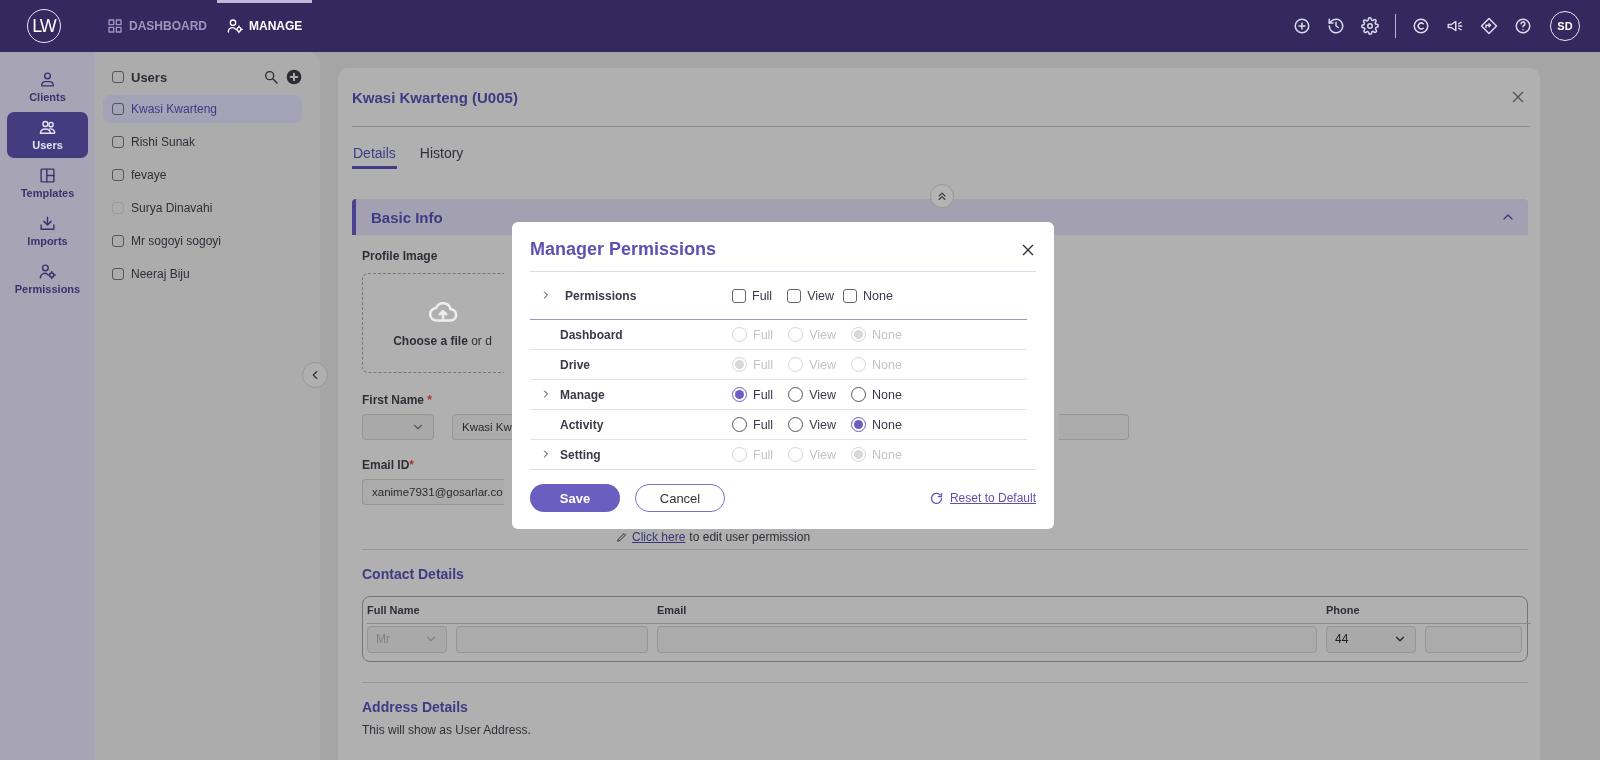 The image size is (1600, 760). Describe the element at coordinates (575, 498) in the screenshot. I see `save-button: Save` at that location.